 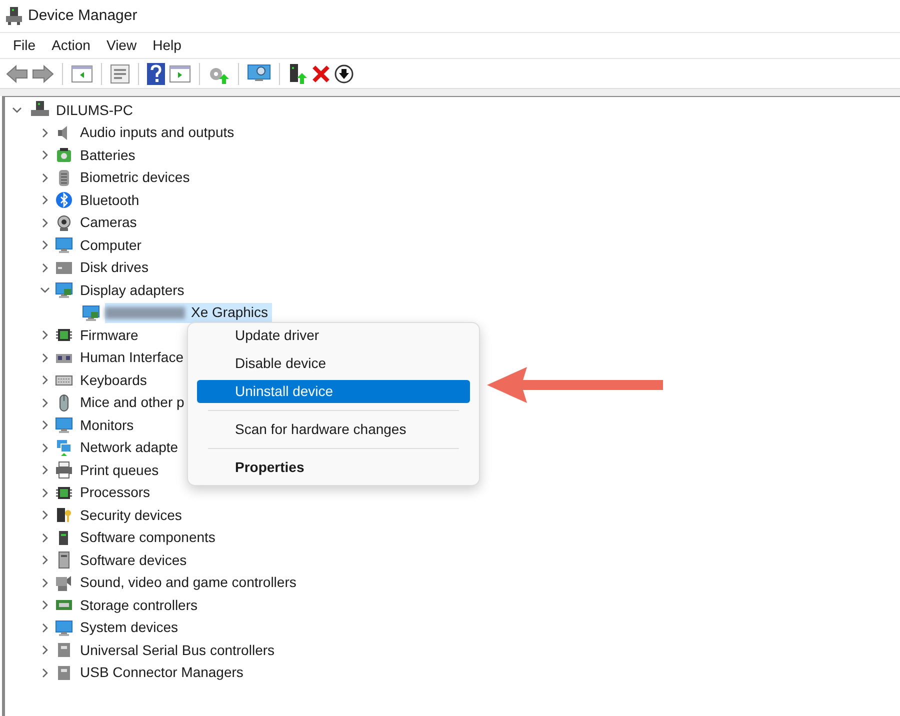 What do you see at coordinates (114, 267) in the screenshot?
I see `tree-item: Disk drives` at bounding box center [114, 267].